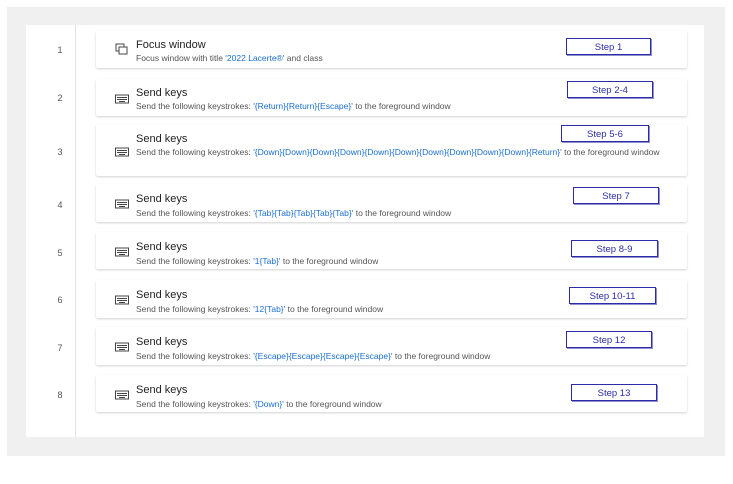 This screenshot has height=484, width=733. What do you see at coordinates (614, 248) in the screenshot?
I see `step-label-button: Step 8-9` at bounding box center [614, 248].